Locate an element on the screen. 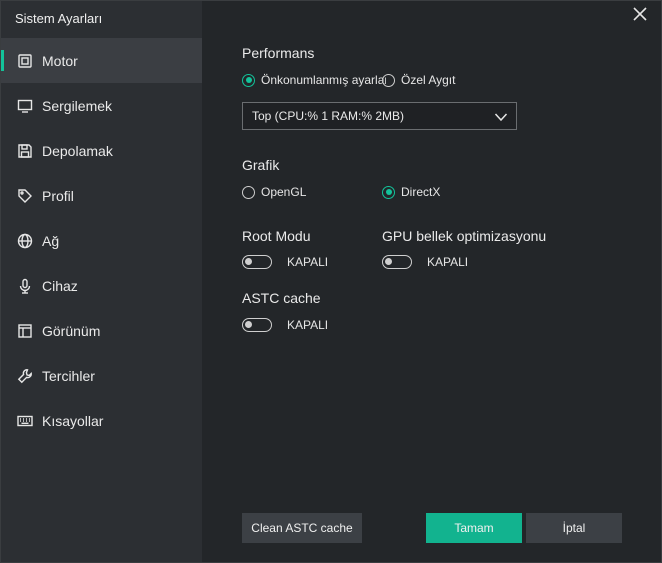  radio-opengl-label: OpenGL is located at coordinates (284, 192).